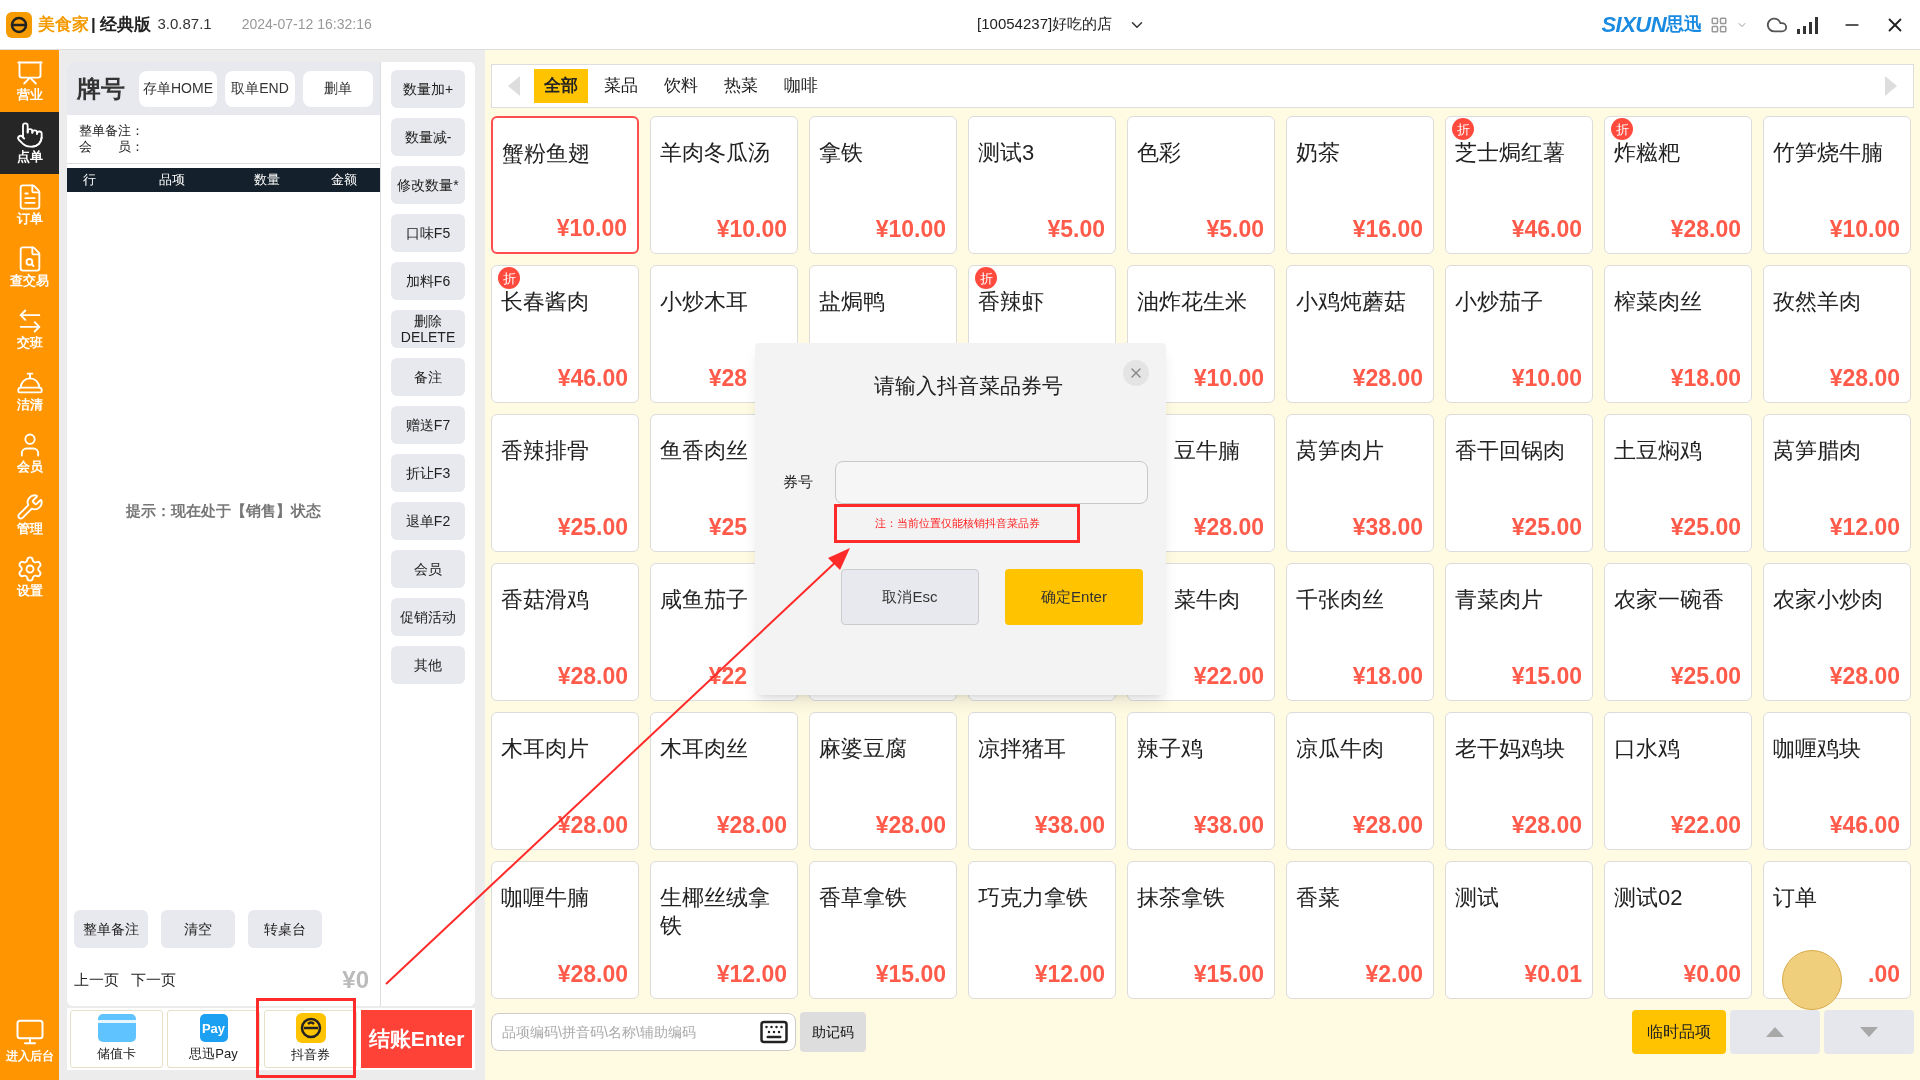 Image resolution: width=1920 pixels, height=1080 pixels. What do you see at coordinates (1201, 185) in the screenshot?
I see `menu-item-card: 色彩 ¥5.00` at bounding box center [1201, 185].